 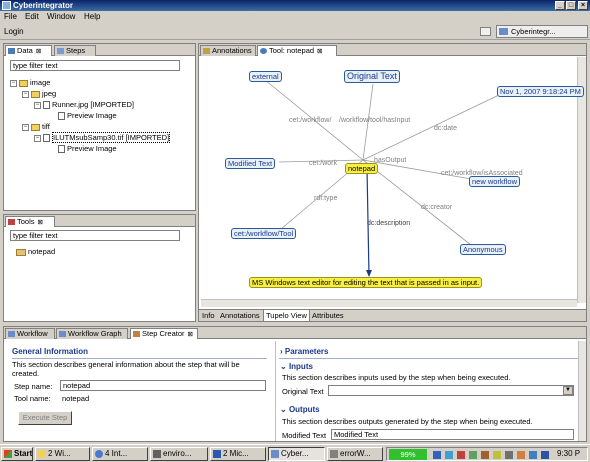 What do you see at coordinates (582, 391) in the screenshot?
I see `parameters-scrollbar` at bounding box center [582, 391].